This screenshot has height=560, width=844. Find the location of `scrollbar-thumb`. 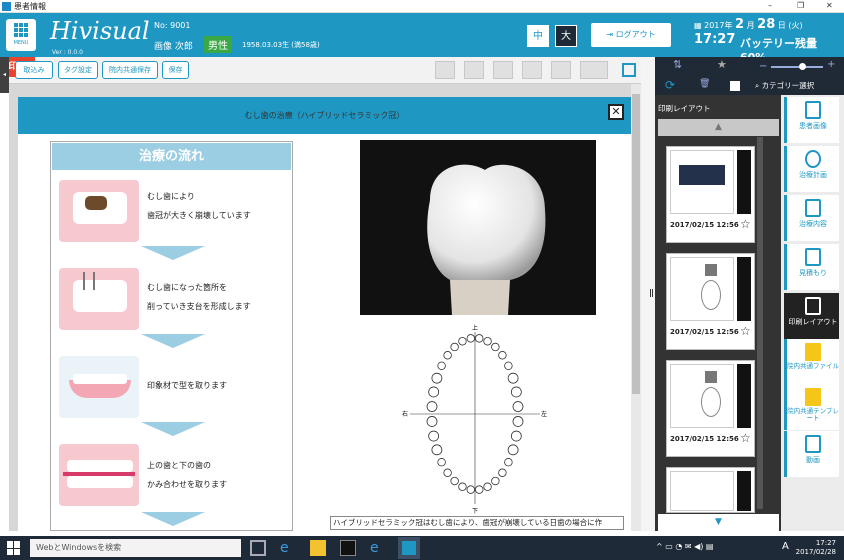

scrollbar-thumb is located at coordinates (636, 244).